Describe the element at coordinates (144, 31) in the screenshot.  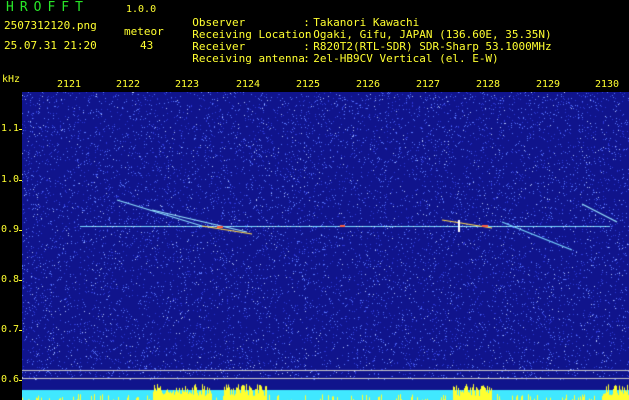
I see `meteor-label: meteor` at that location.